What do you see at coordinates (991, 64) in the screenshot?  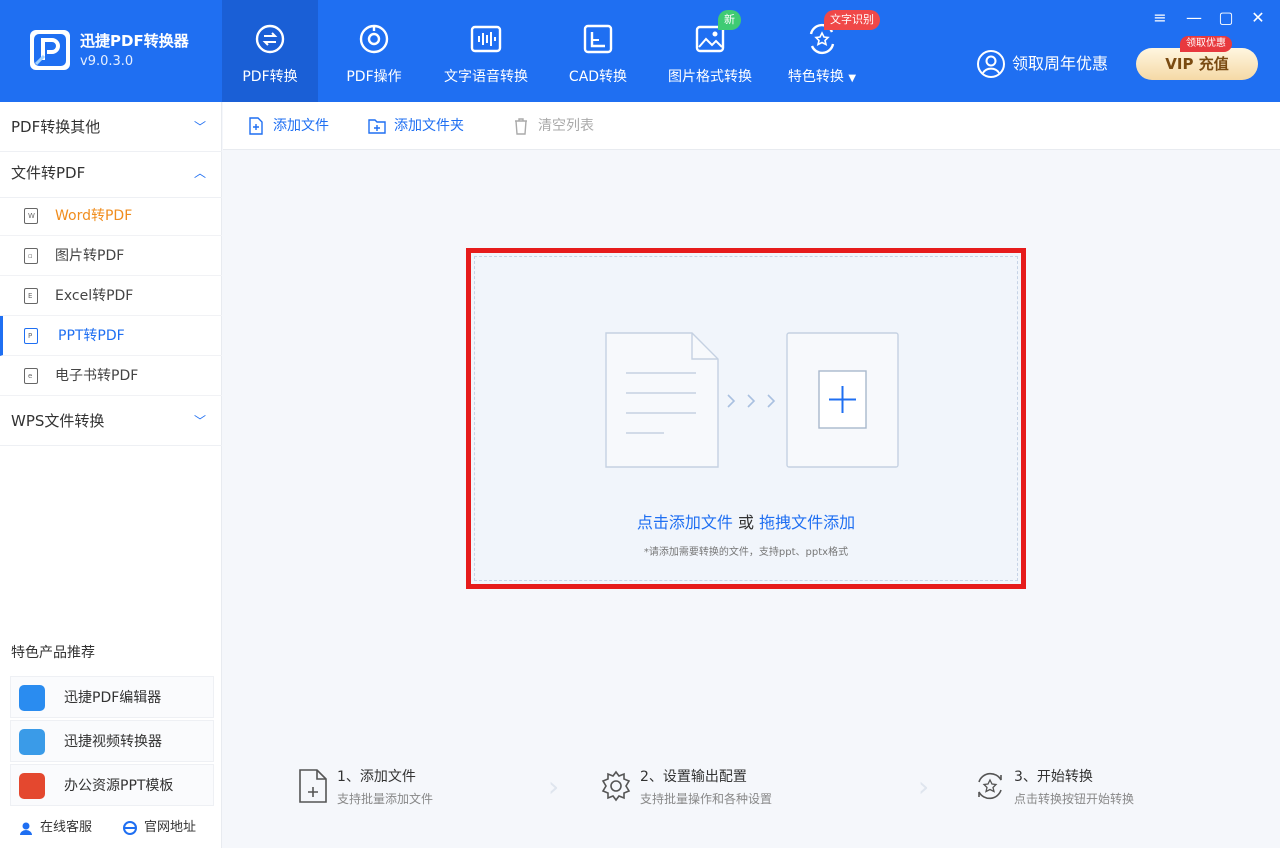 I see `user-icon` at bounding box center [991, 64].